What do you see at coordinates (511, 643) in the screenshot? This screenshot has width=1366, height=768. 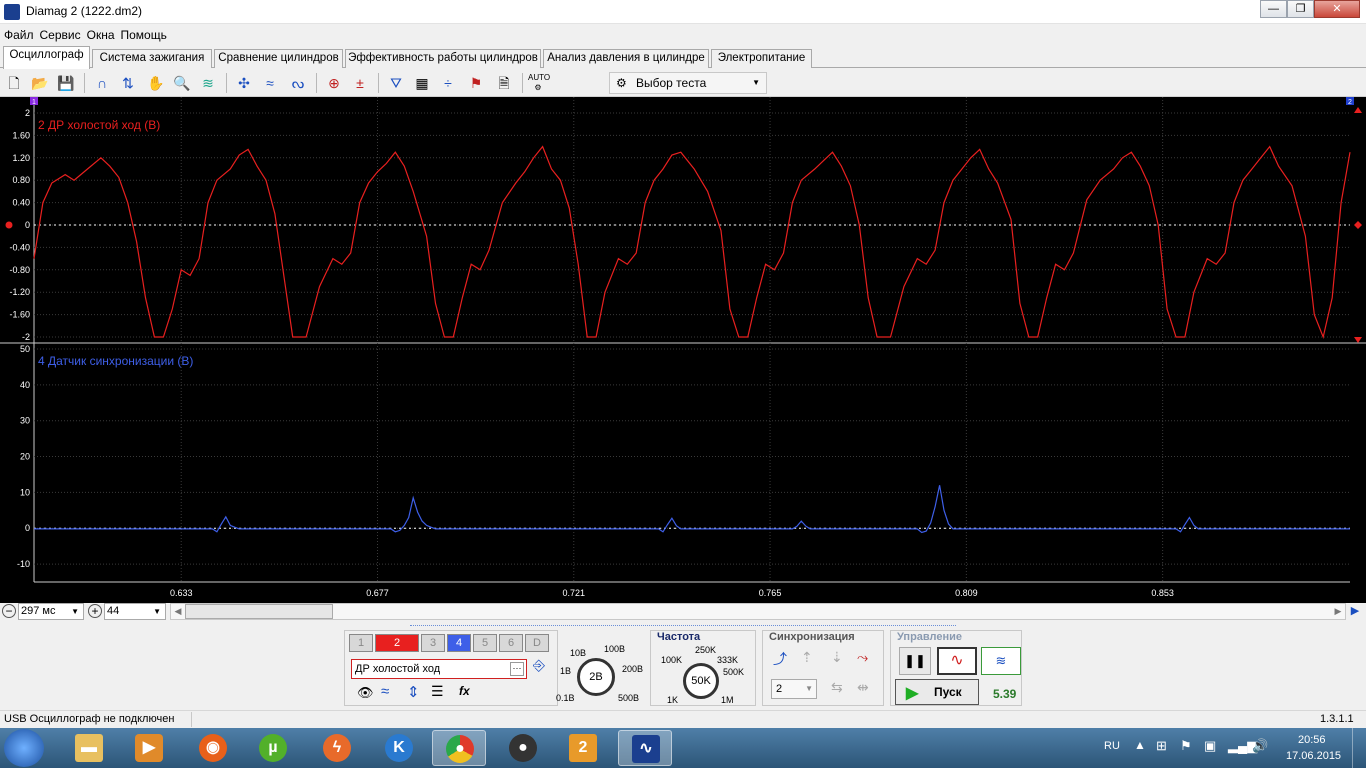 I see `channel-button-6: 6` at bounding box center [511, 643].